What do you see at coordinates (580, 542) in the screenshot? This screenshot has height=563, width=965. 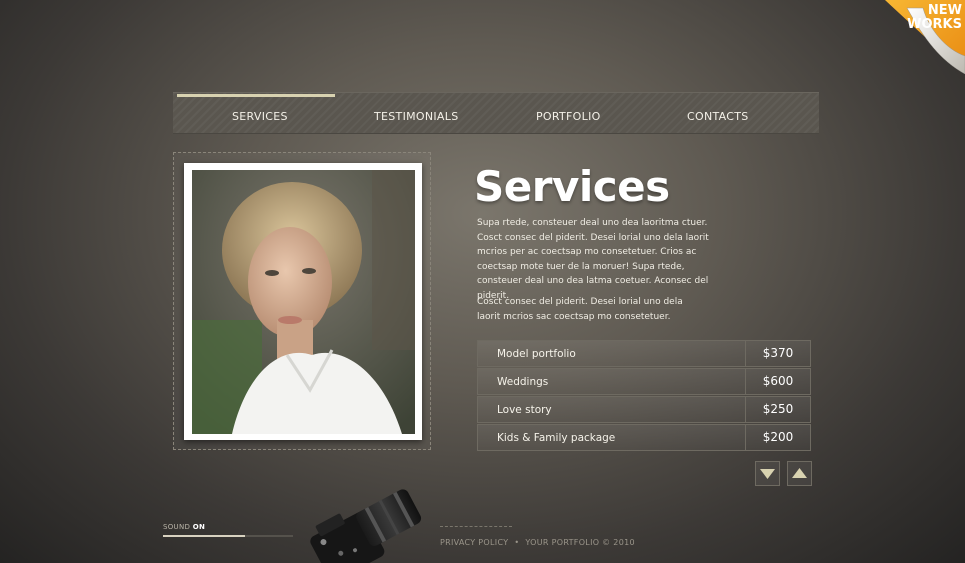 I see `copyright-text: YOUR PORTFOLIO © 2010` at bounding box center [580, 542].